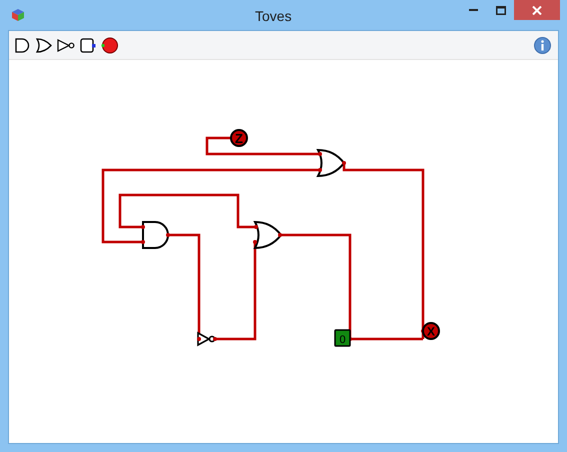  Describe the element at coordinates (66, 45) in the screenshot. I see `not-gate-tool-icon` at that location.